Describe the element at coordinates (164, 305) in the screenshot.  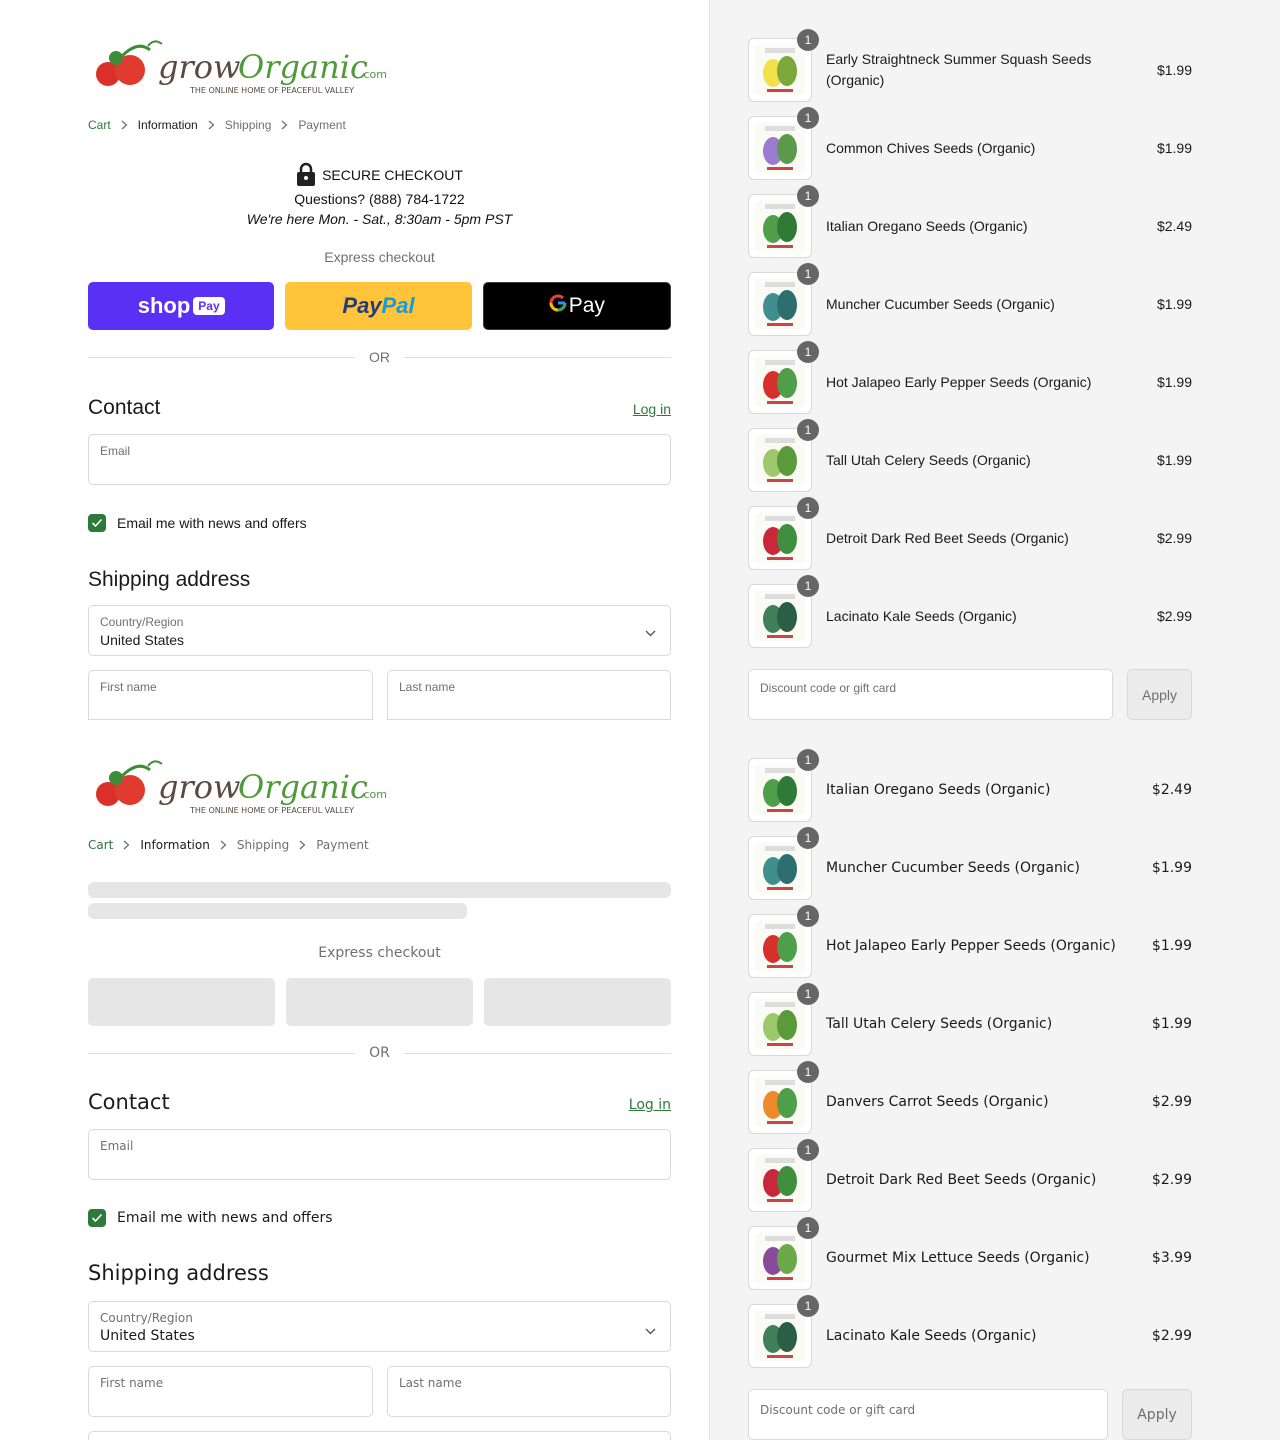
I see `shop-pay-label: shop` at that location.